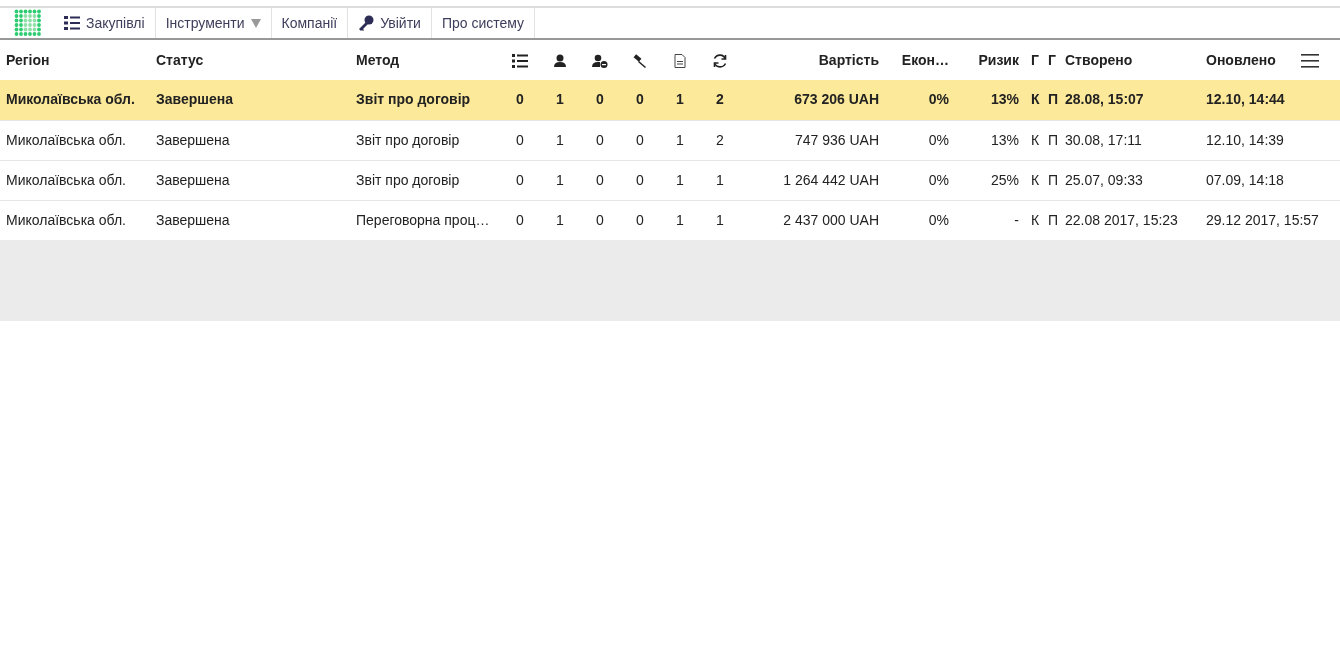  What do you see at coordinates (1121, 219) in the screenshot?
I see `table-cell: 22.08 2017, 15:23` at bounding box center [1121, 219].